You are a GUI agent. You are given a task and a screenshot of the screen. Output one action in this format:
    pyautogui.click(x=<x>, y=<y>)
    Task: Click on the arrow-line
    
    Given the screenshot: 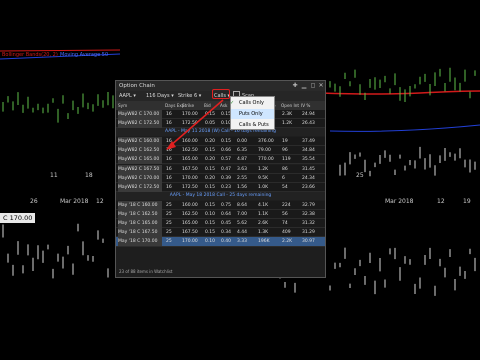 What is the action you would take?
    pyautogui.click(x=196, y=123)
    